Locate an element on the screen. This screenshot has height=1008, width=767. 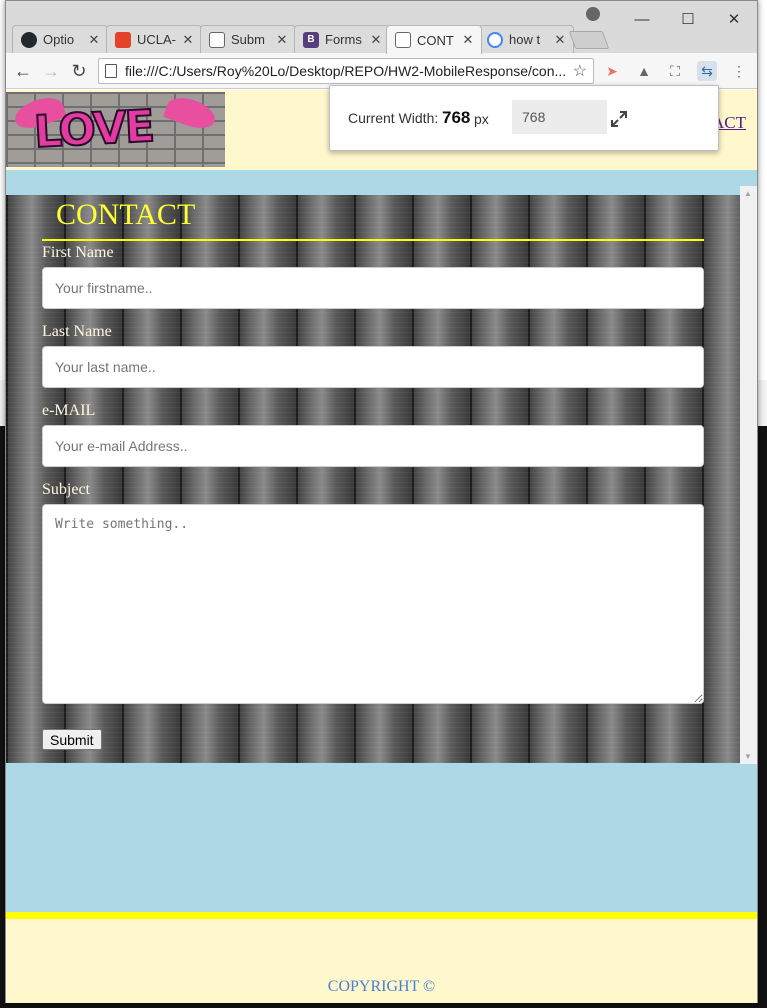
extension-icon: ➤ is located at coordinates (612, 71).